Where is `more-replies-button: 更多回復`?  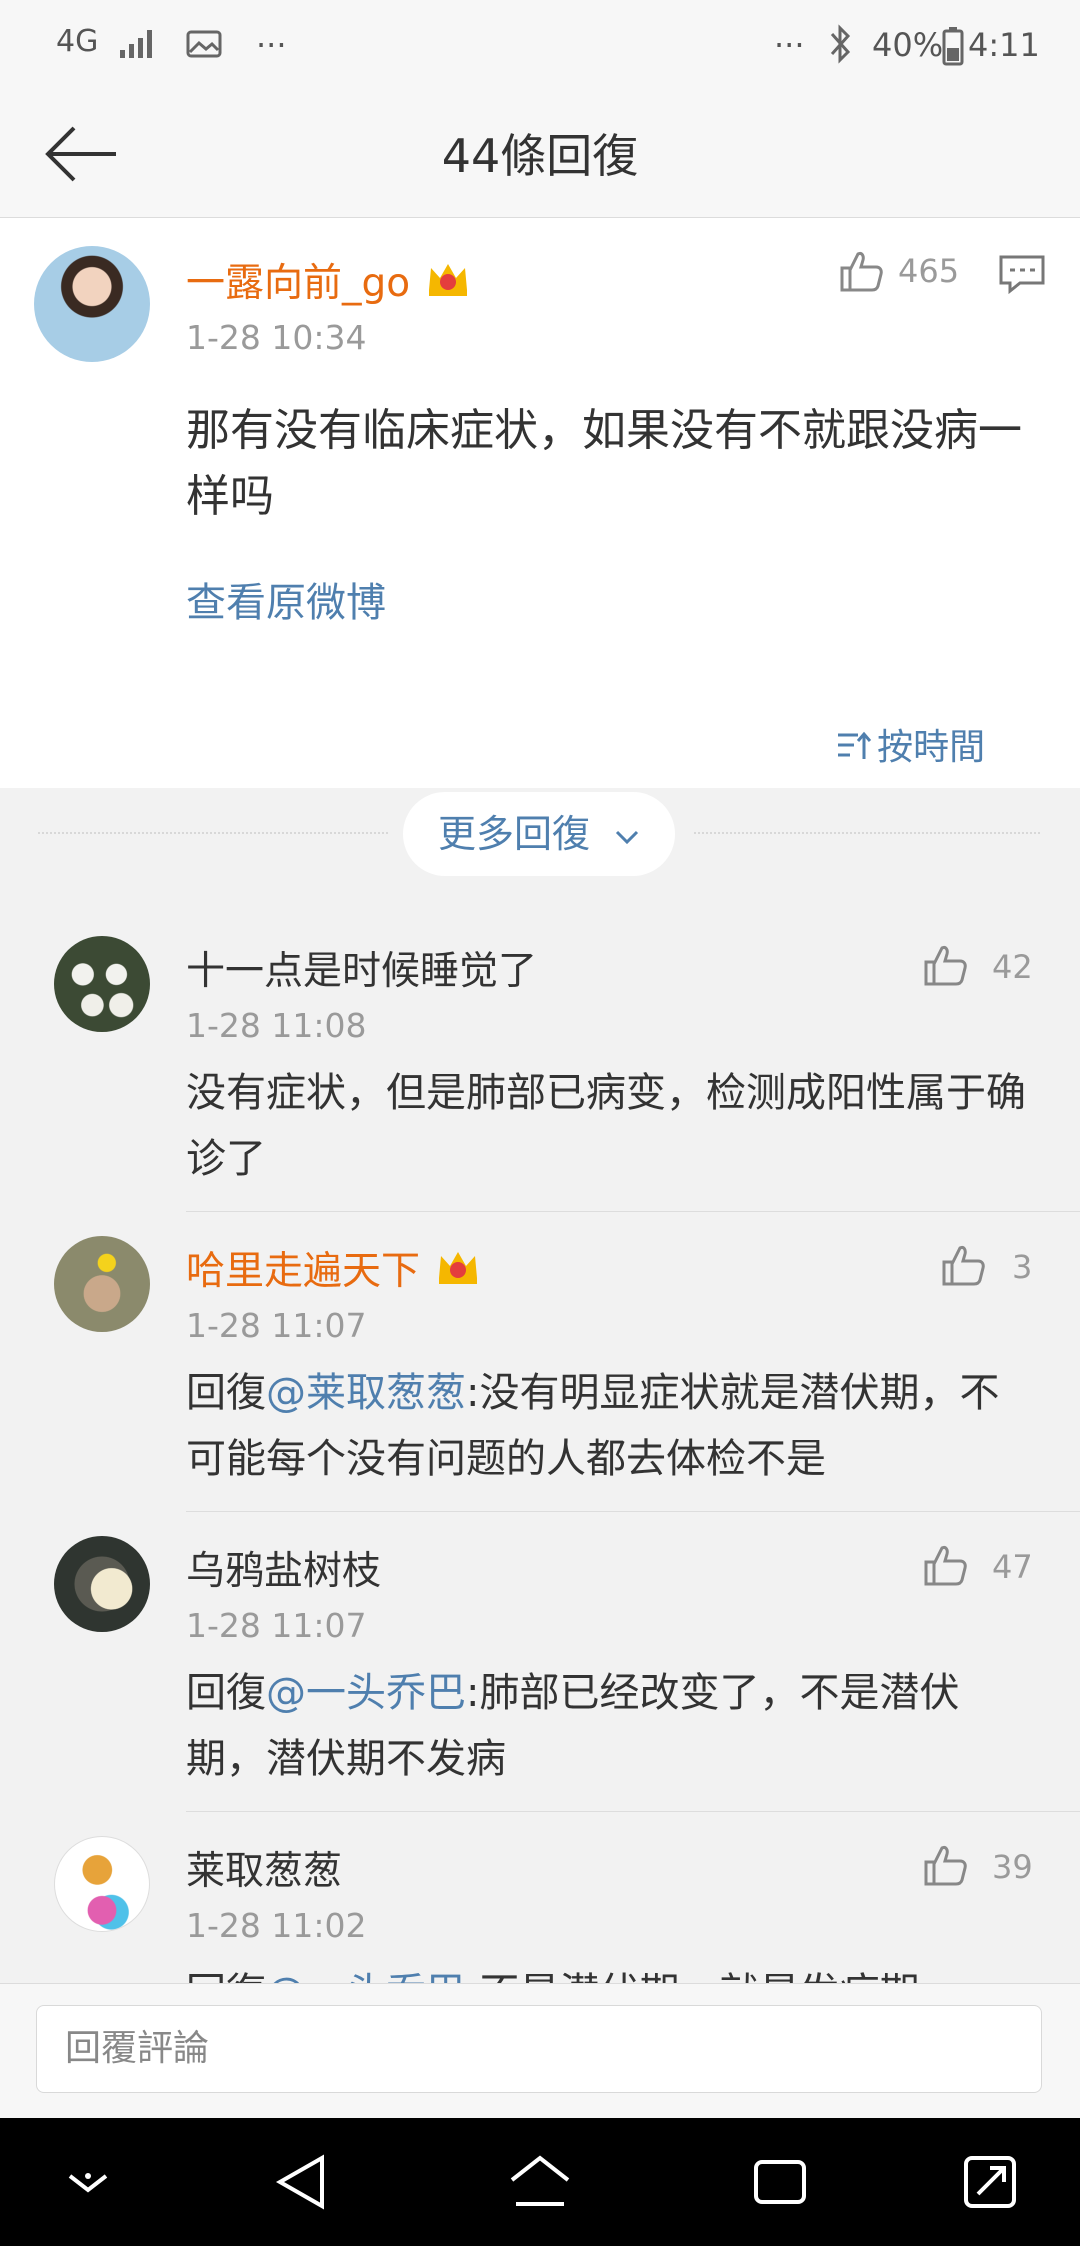
more-replies-button: 更多回復 is located at coordinates (539, 834).